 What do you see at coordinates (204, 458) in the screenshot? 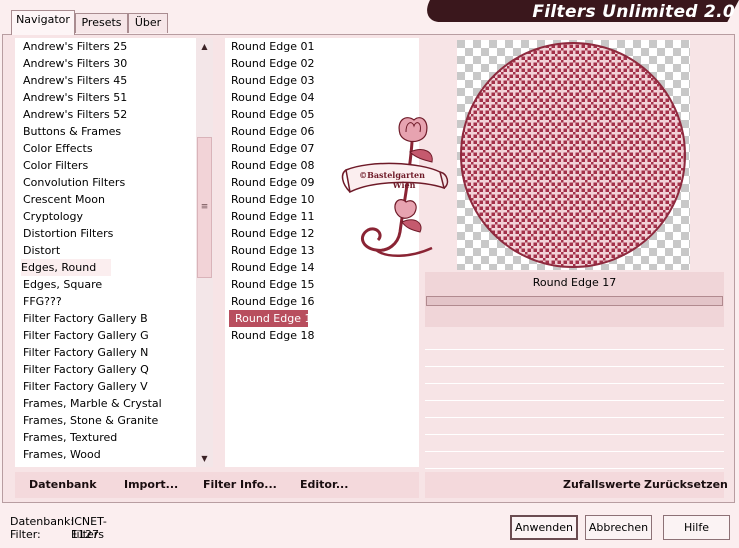
I see `scroll-down-icon: ▼` at bounding box center [204, 458].